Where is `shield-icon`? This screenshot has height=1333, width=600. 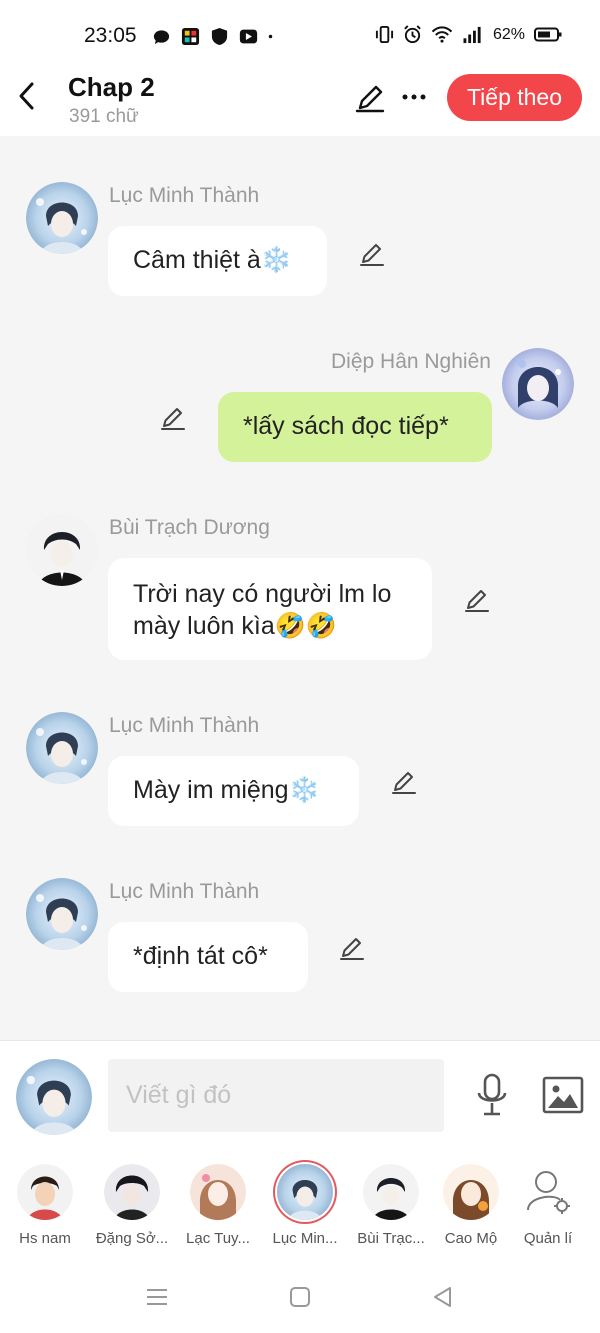
shield-icon is located at coordinates (219, 36).